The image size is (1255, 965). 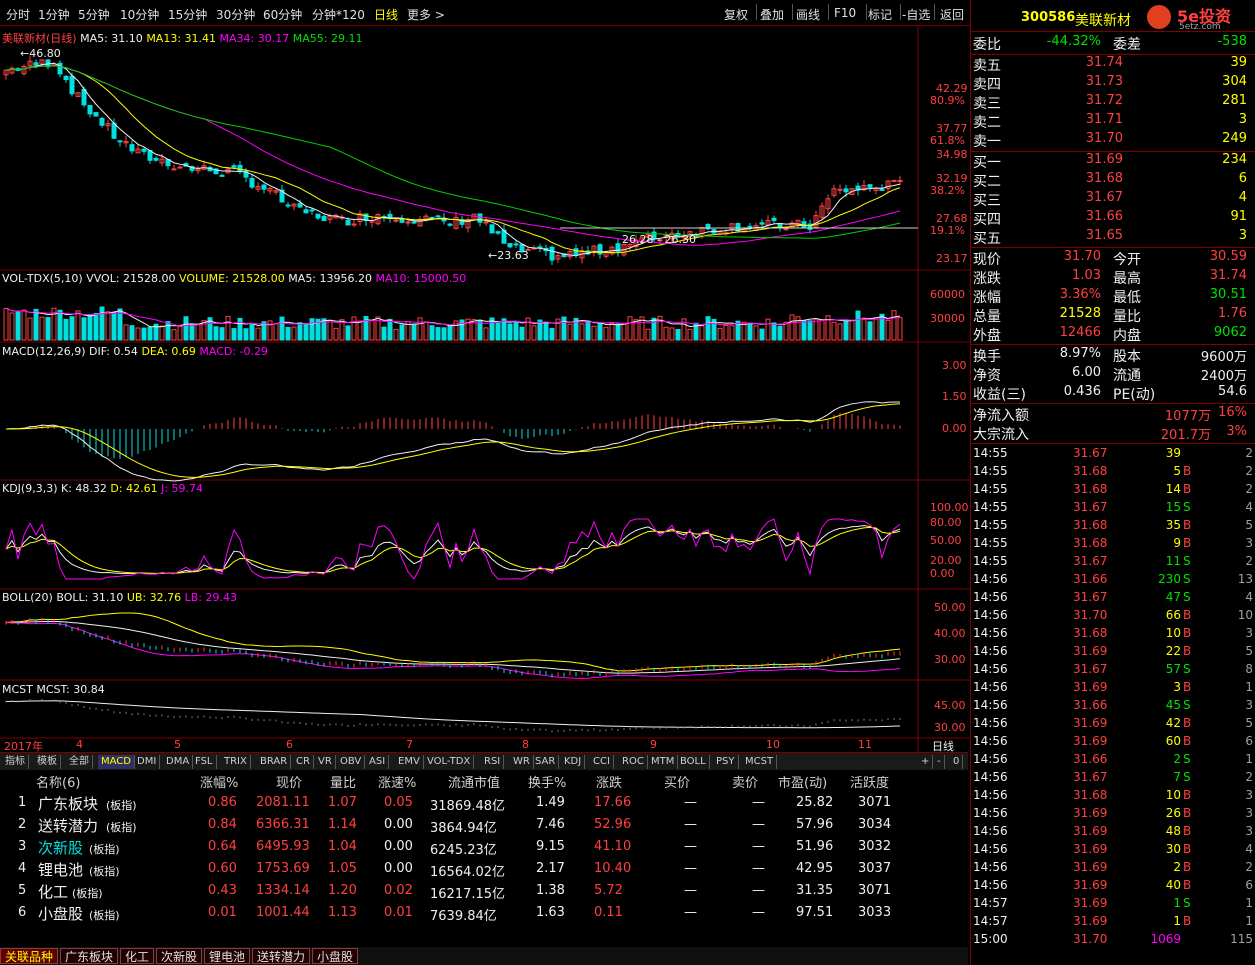 I want to click on period-tab-6: 60分钟, so click(x=282, y=14).